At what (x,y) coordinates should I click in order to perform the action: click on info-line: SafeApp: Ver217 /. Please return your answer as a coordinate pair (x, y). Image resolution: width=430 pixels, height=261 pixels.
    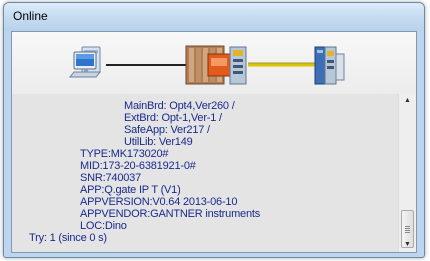
    Looking at the image, I should click on (167, 130).